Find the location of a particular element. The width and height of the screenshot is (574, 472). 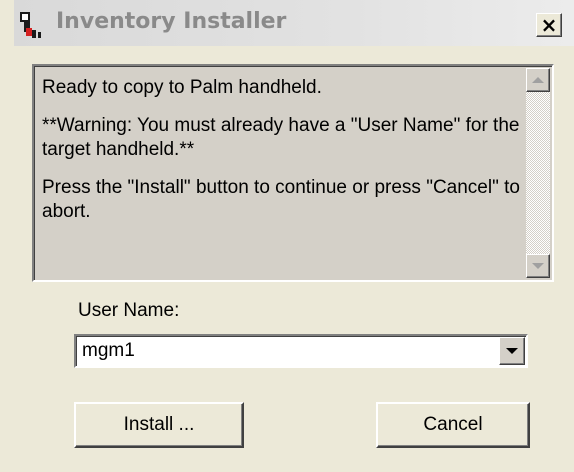

cancel-button: Cancel is located at coordinates (453, 425).